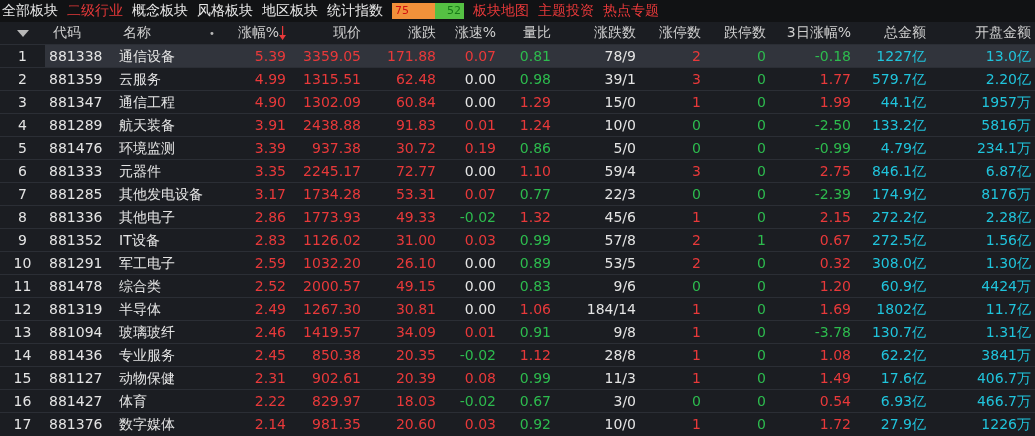 The width and height of the screenshot is (1035, 436). What do you see at coordinates (332, 125) in the screenshot?
I see `table-cell-text: 2438.88` at bounding box center [332, 125].